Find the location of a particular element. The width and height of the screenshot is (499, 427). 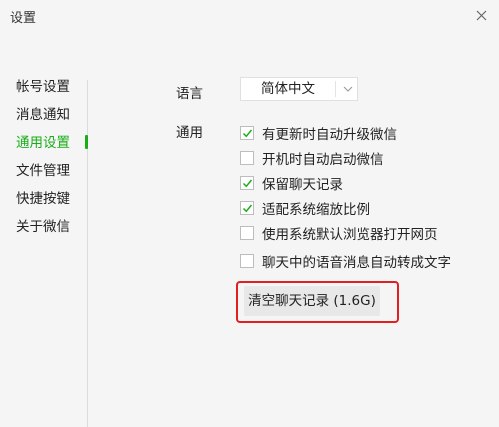

option-label: 开机时自动启动微信 is located at coordinates (323, 160).